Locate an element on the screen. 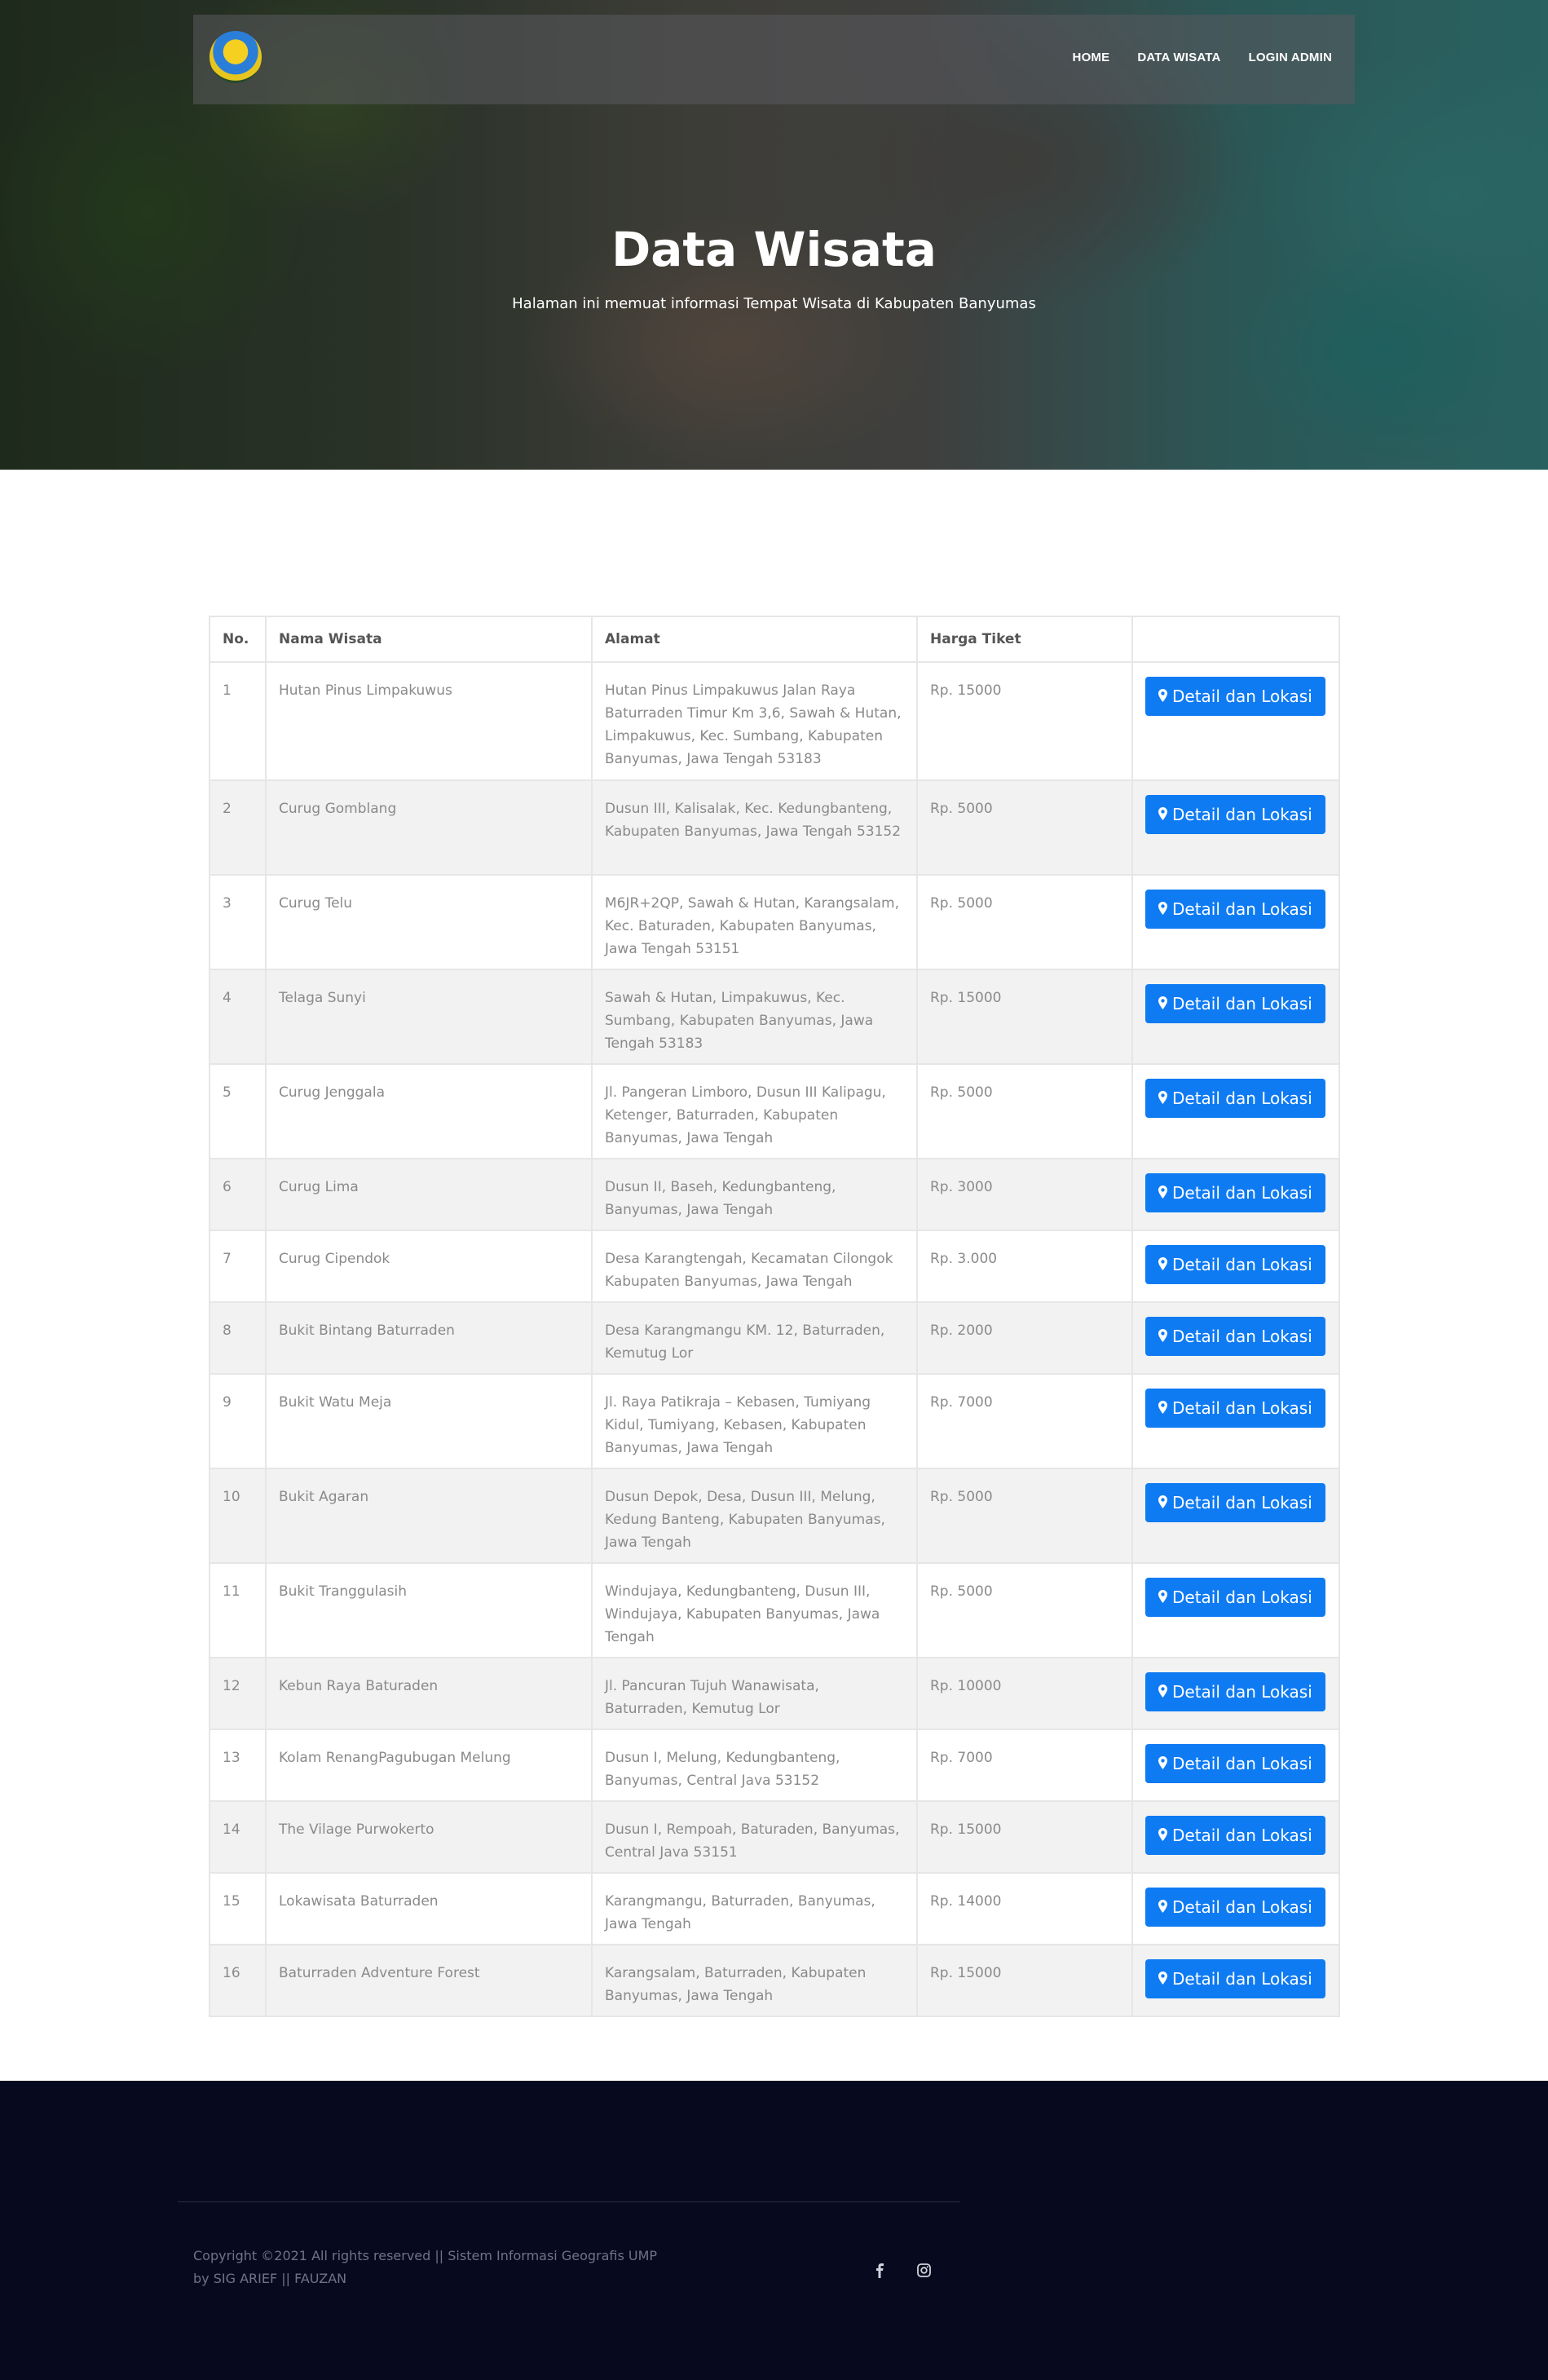  cell-no: 11 is located at coordinates (238, 1610).